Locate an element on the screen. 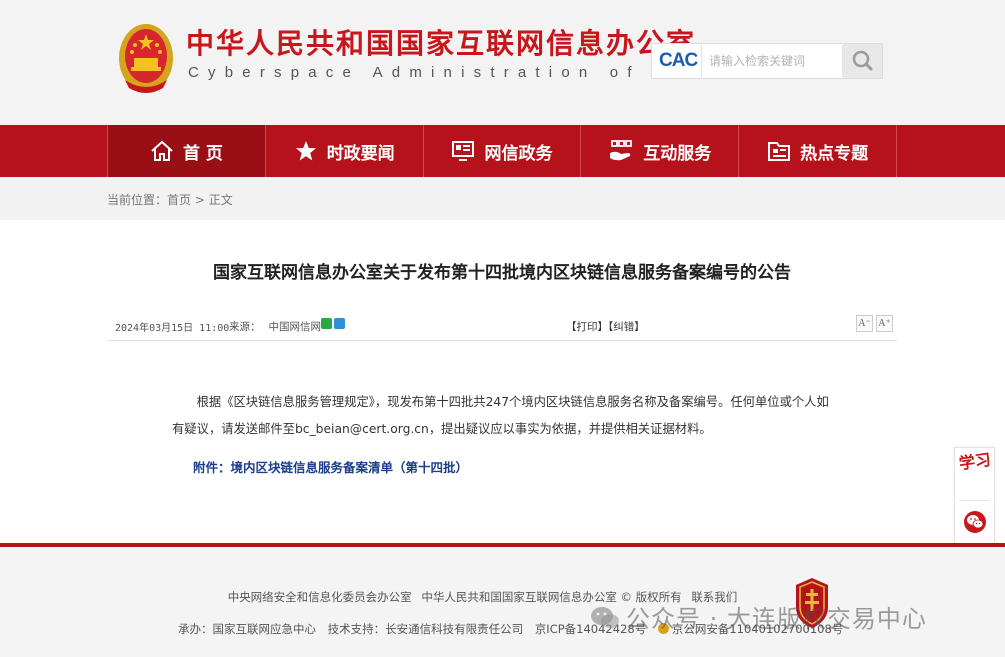 This screenshot has width=1005, height=657. publish-date: 2024年03月15日 11:00 is located at coordinates (172, 328).